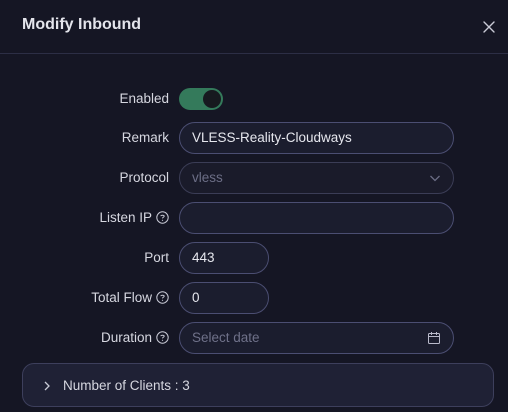  What do you see at coordinates (226, 337) in the screenshot?
I see `duration-placeholder: Select date` at bounding box center [226, 337].